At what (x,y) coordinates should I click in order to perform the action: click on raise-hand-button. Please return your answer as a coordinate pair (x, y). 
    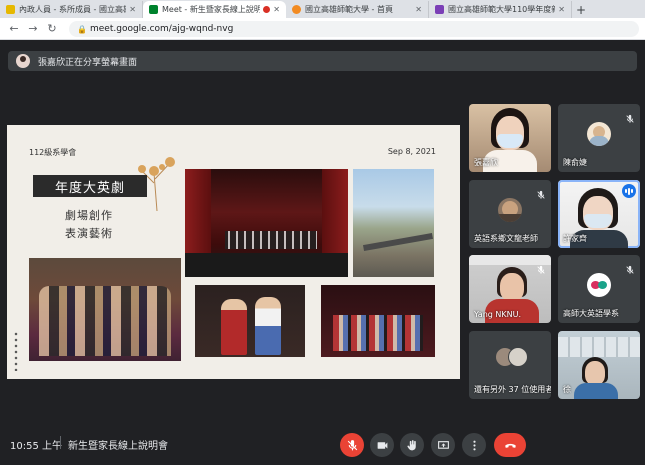
    Looking at the image, I should click on (412, 445).